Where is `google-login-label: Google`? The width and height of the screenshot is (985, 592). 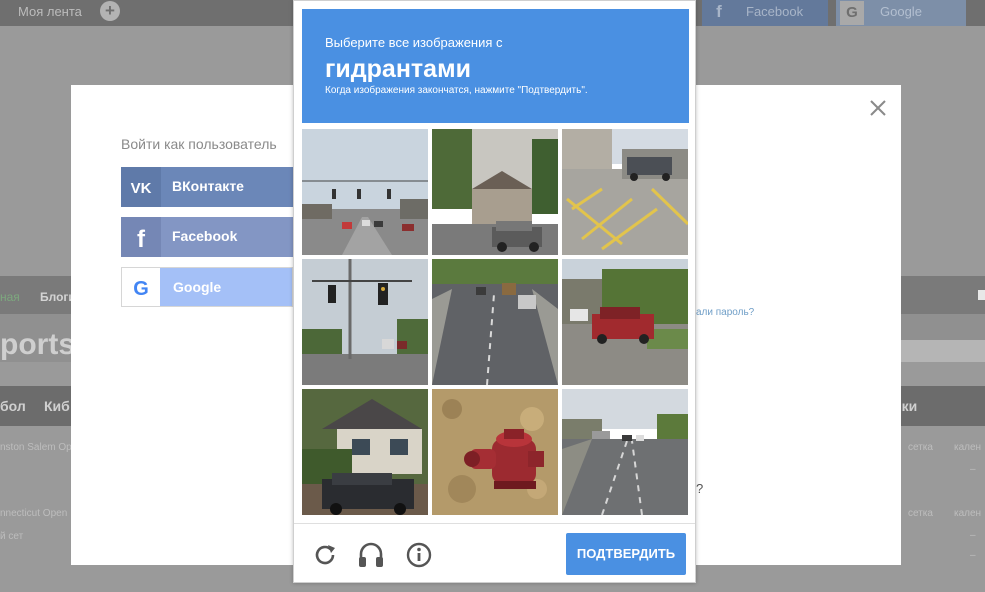 google-login-label: Google is located at coordinates (197, 287).